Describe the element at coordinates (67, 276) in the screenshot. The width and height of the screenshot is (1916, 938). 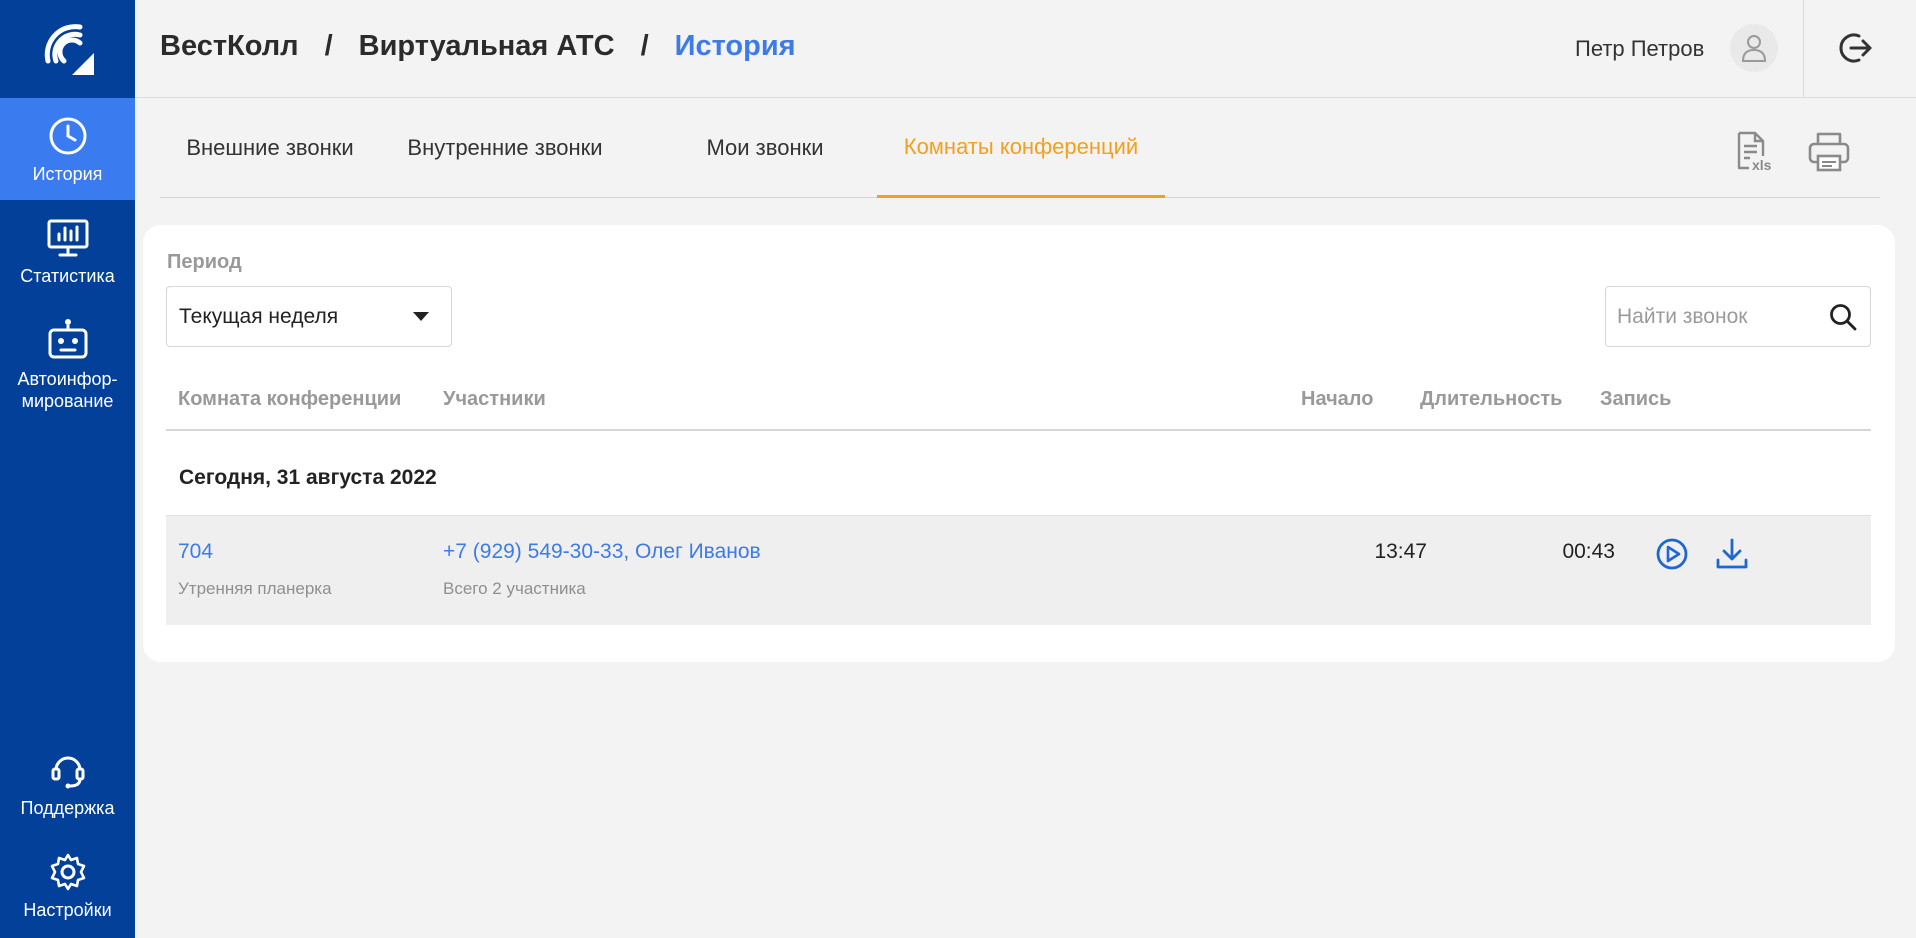
I see `sidebar-item-label: Статистика` at that location.